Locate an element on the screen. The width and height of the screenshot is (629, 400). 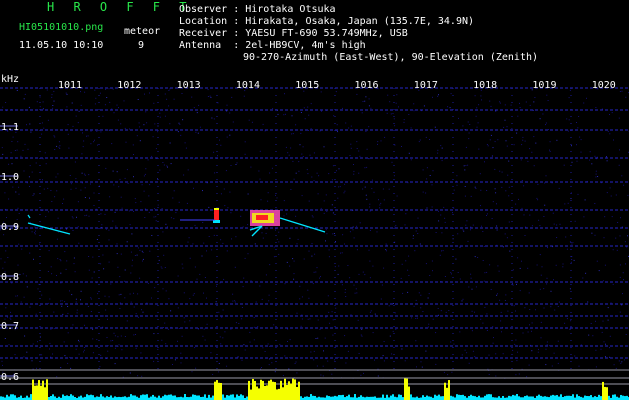
time-tick-label: 1014 is located at coordinates (248, 85).